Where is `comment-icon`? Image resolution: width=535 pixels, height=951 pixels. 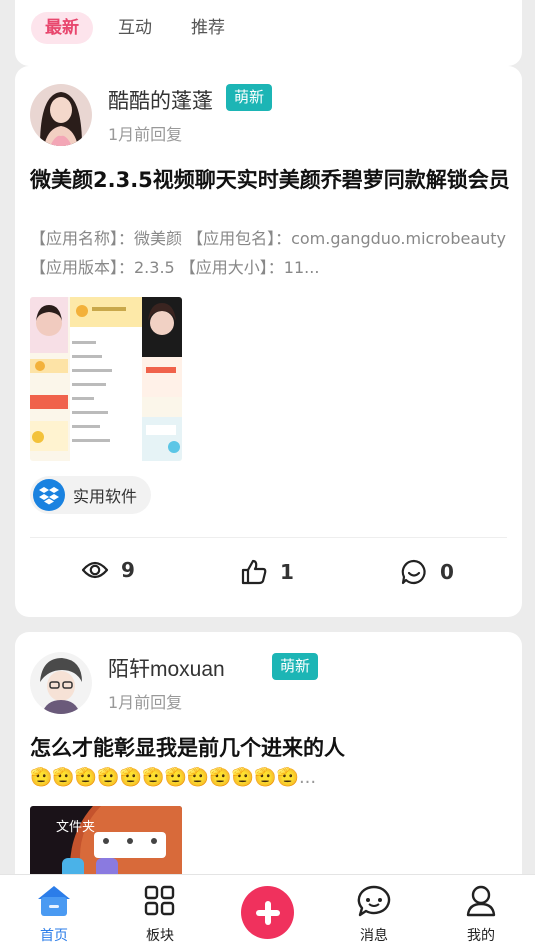 comment-icon is located at coordinates (413, 572).